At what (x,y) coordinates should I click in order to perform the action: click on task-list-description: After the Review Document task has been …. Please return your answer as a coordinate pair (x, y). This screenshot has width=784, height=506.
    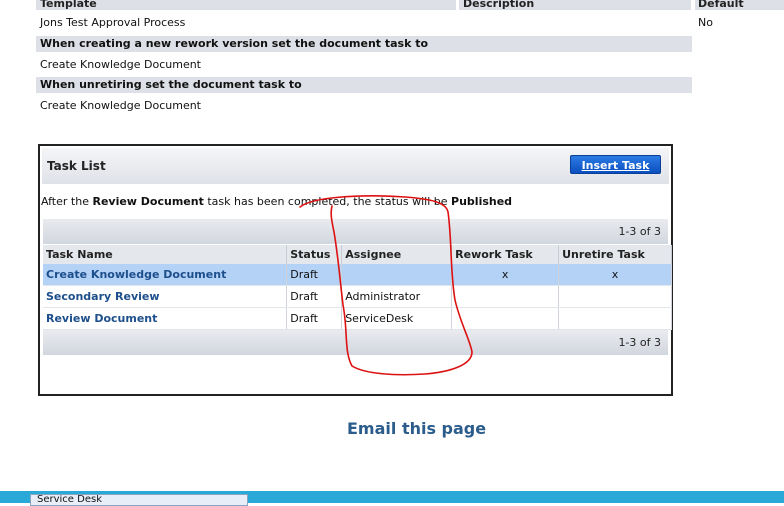
    Looking at the image, I should click on (276, 201).